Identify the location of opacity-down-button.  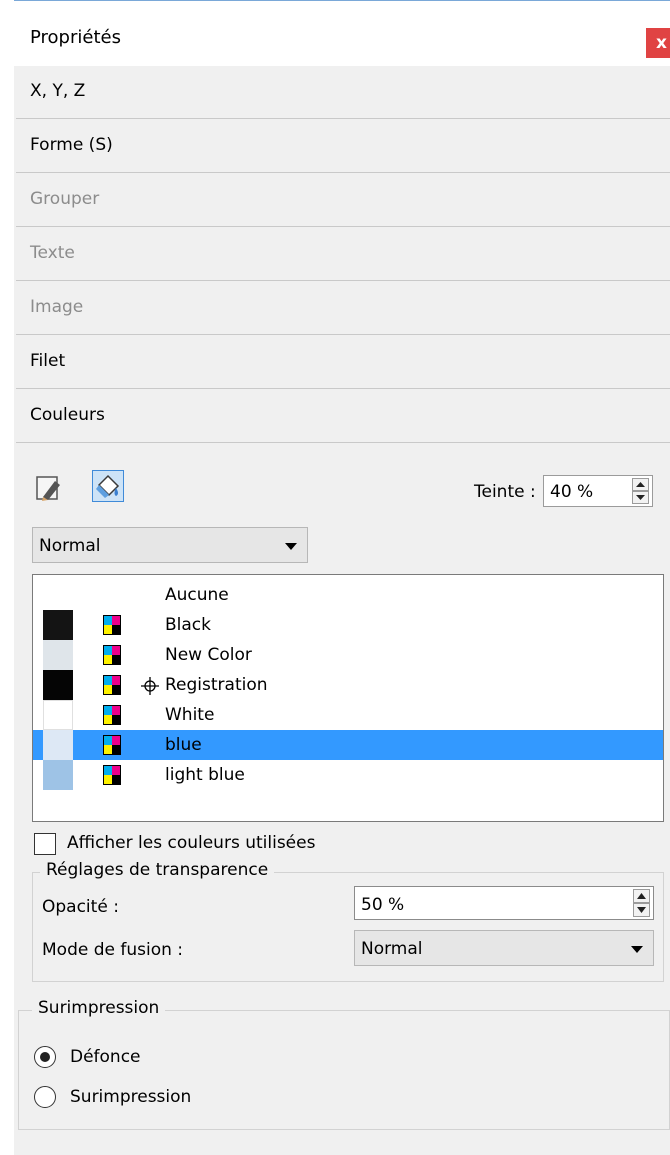
(641, 910).